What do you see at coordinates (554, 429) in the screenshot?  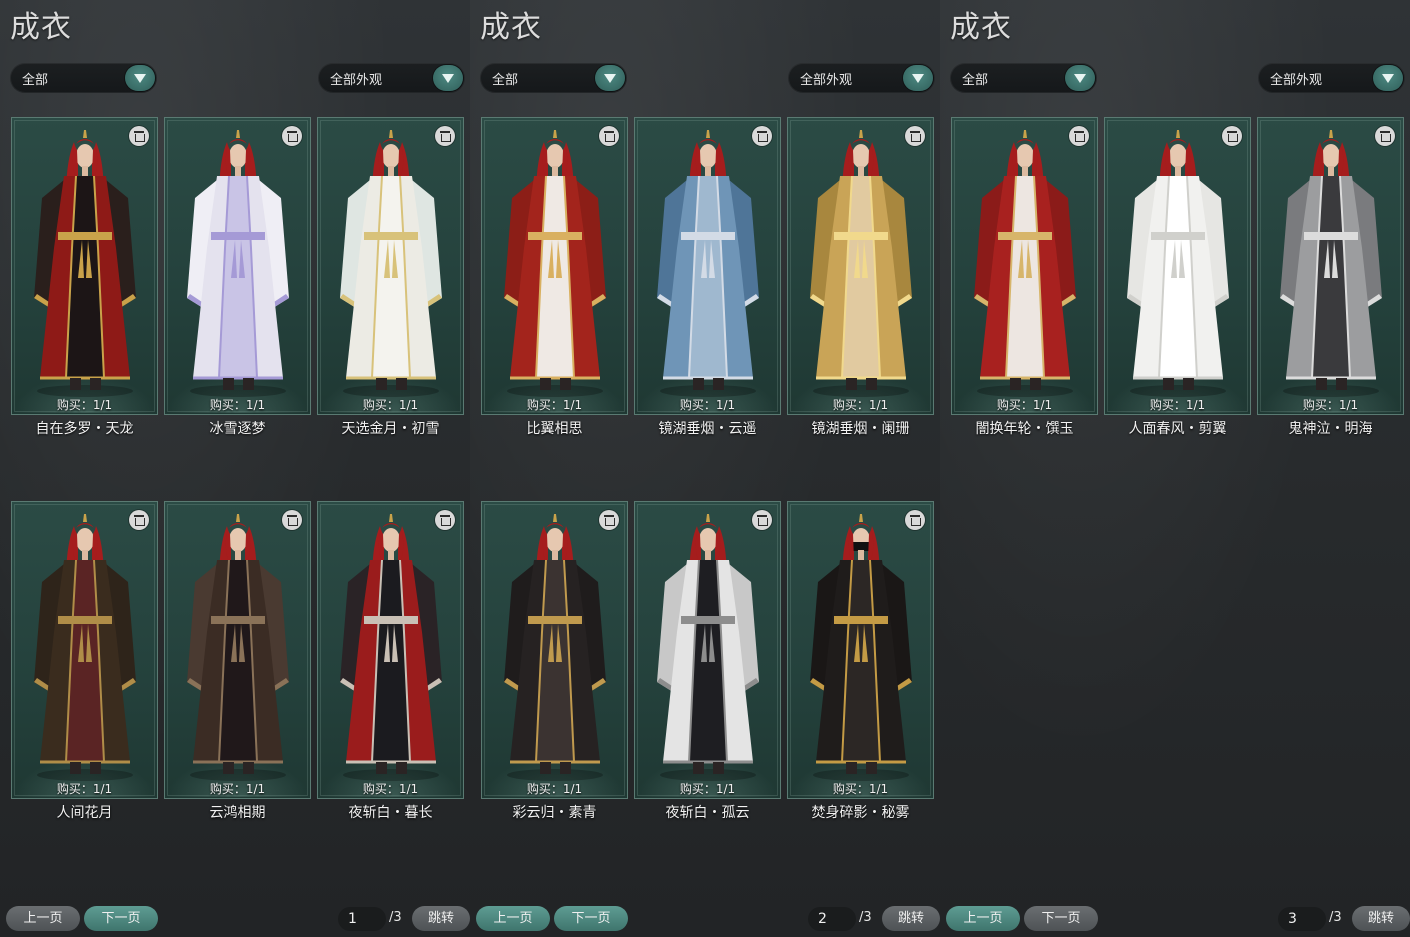 I see `outfit-name: 比翼相思` at bounding box center [554, 429].